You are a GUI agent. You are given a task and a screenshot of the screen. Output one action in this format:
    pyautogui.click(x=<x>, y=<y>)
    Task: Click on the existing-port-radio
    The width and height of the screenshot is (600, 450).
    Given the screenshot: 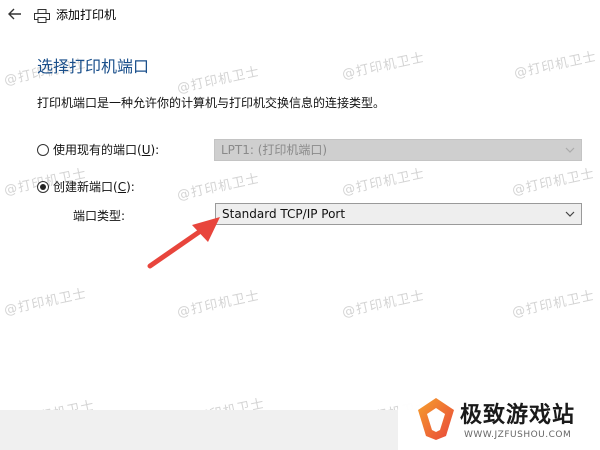 What is the action you would take?
    pyautogui.click(x=43, y=150)
    